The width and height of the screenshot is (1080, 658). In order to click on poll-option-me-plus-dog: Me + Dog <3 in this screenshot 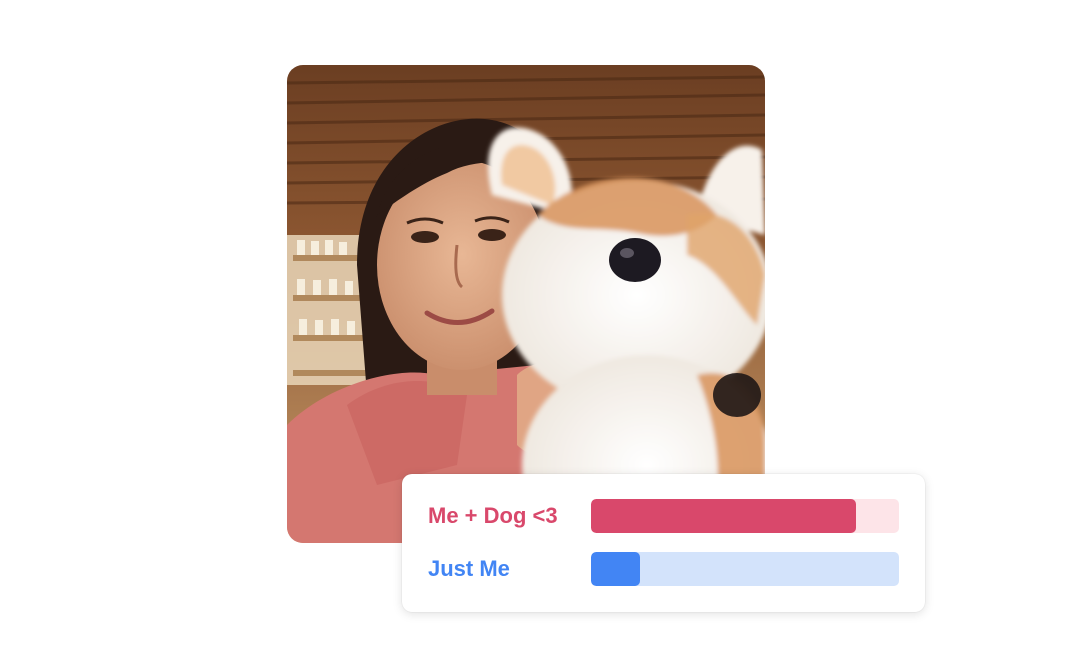, I will do `click(663, 516)`.